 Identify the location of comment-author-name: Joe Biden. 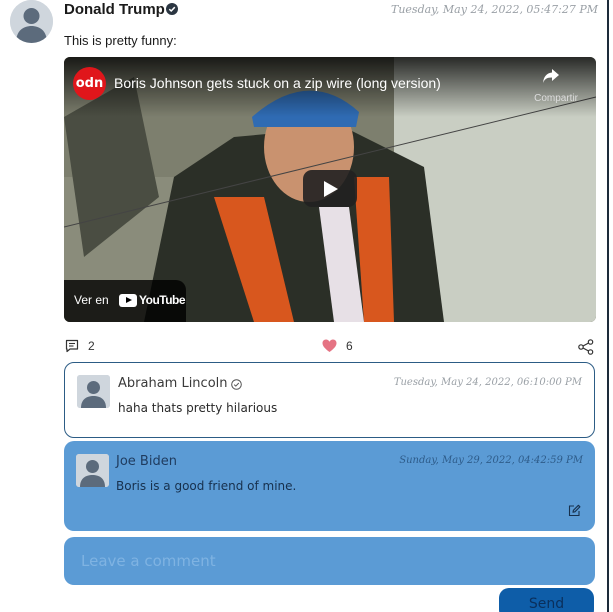
(146, 461).